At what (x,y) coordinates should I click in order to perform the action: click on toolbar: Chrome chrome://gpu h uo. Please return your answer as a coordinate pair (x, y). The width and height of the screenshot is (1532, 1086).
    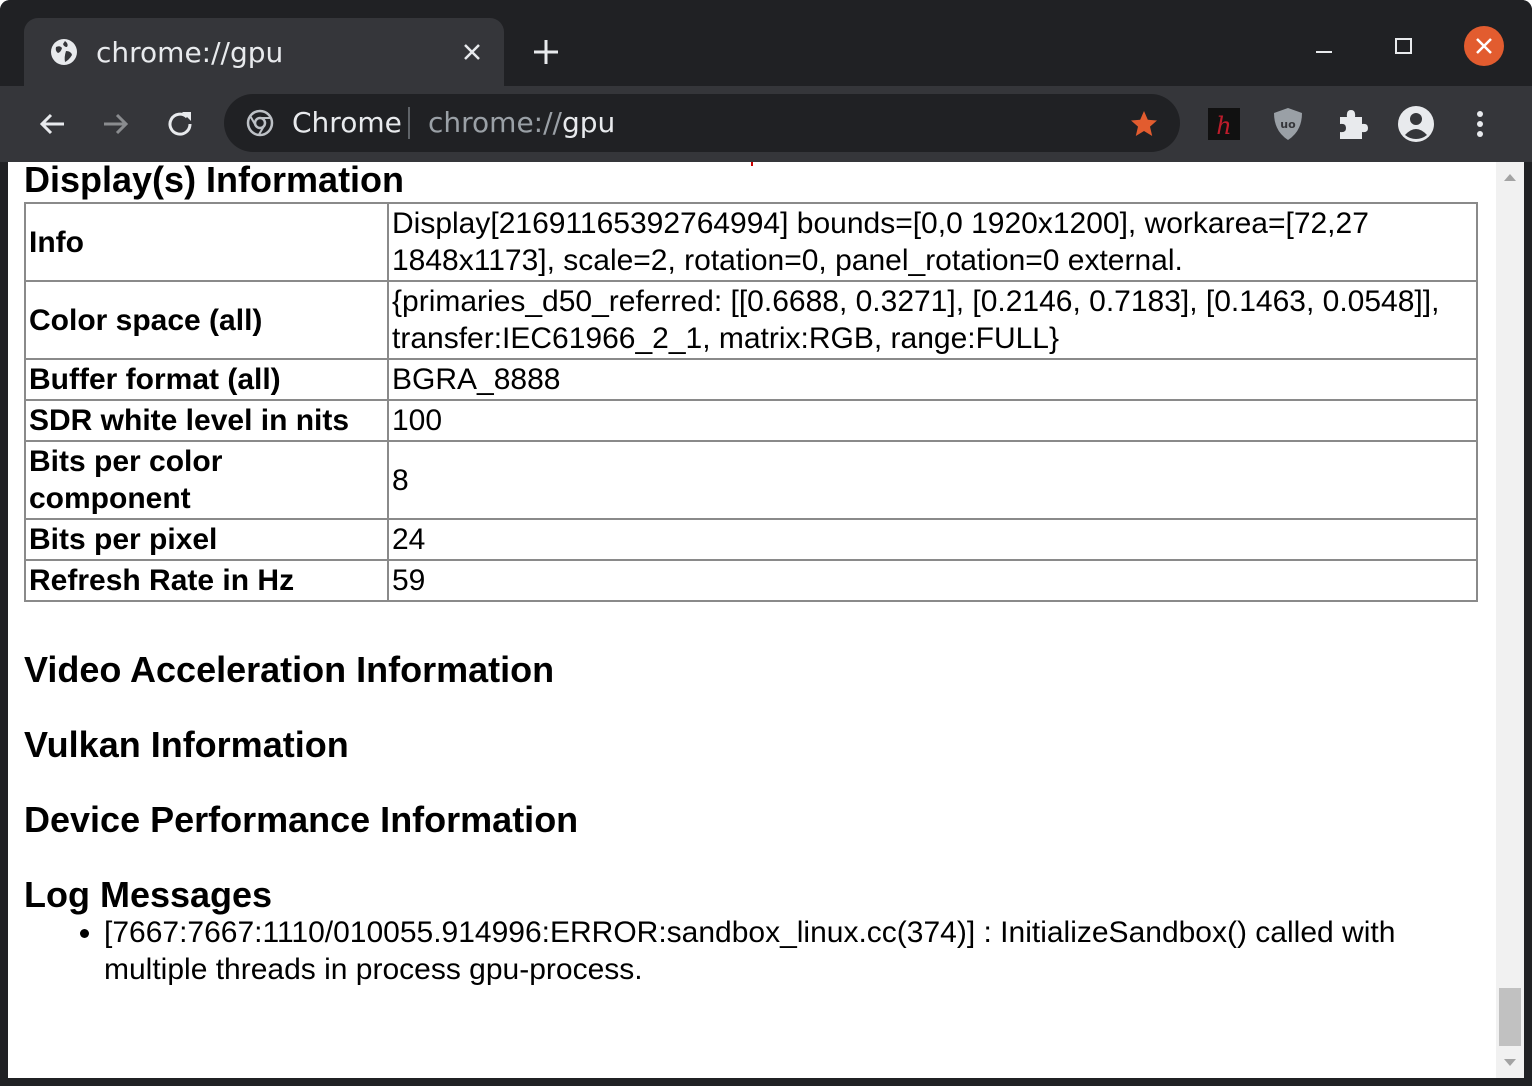
    Looking at the image, I should click on (766, 124).